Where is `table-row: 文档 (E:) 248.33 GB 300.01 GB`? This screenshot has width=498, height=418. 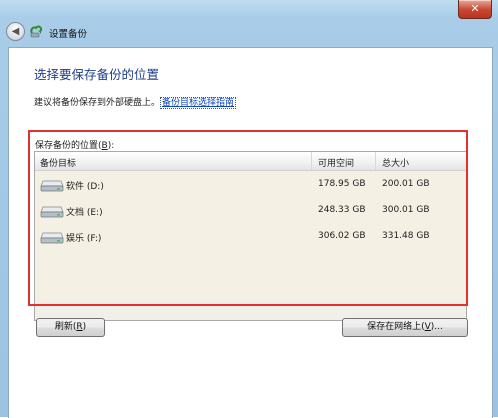
table-row: 文档 (E:) 248.33 GB 300.01 GB is located at coordinates (250, 211).